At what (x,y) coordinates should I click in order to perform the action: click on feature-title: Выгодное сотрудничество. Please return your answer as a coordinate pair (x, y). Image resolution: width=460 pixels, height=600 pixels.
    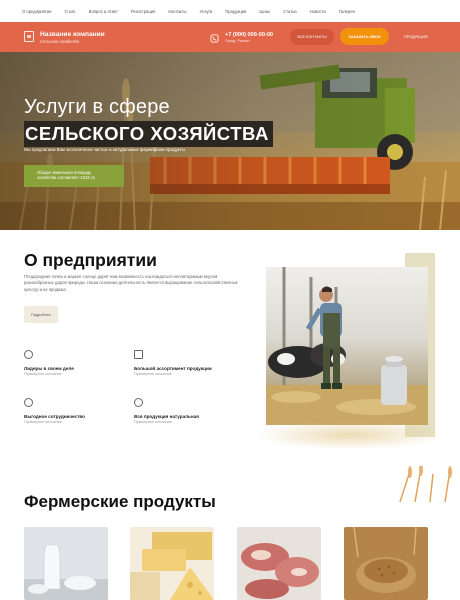
    Looking at the image, I should click on (54, 416).